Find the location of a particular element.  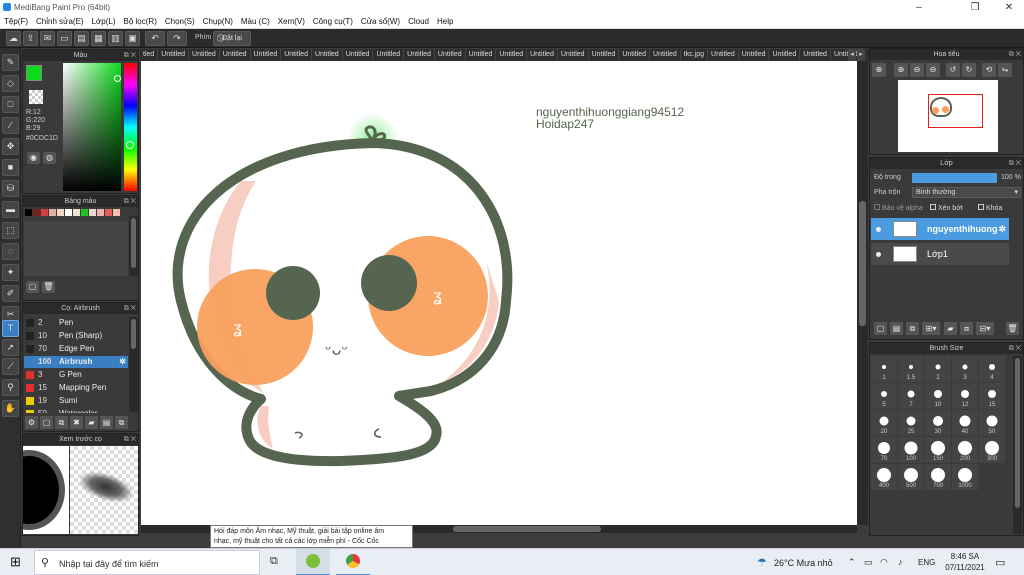

brush-size-cell: 15 is located at coordinates (992, 396).